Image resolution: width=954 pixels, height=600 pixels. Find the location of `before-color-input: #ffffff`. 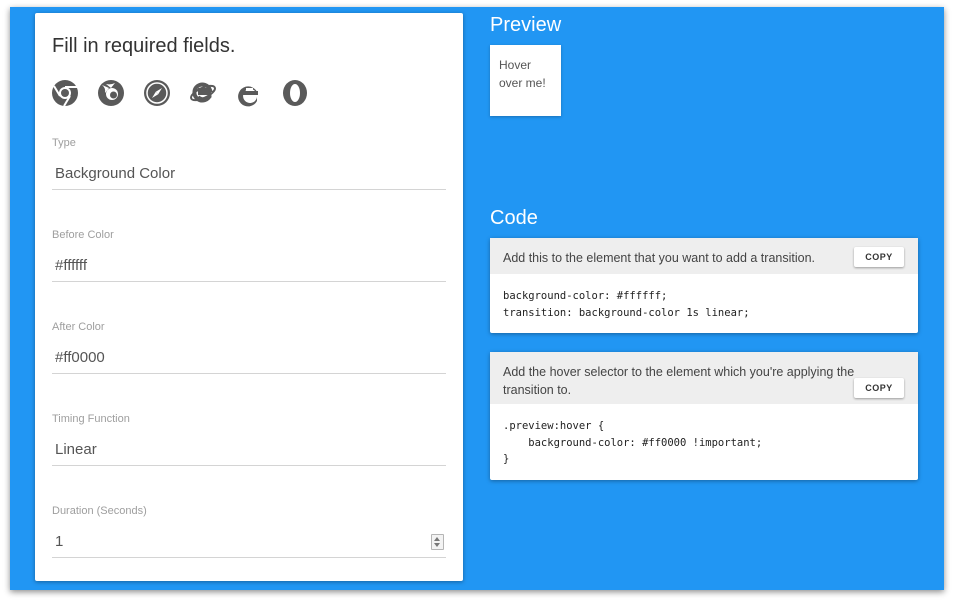

before-color-input: #ffffff is located at coordinates (249, 266).